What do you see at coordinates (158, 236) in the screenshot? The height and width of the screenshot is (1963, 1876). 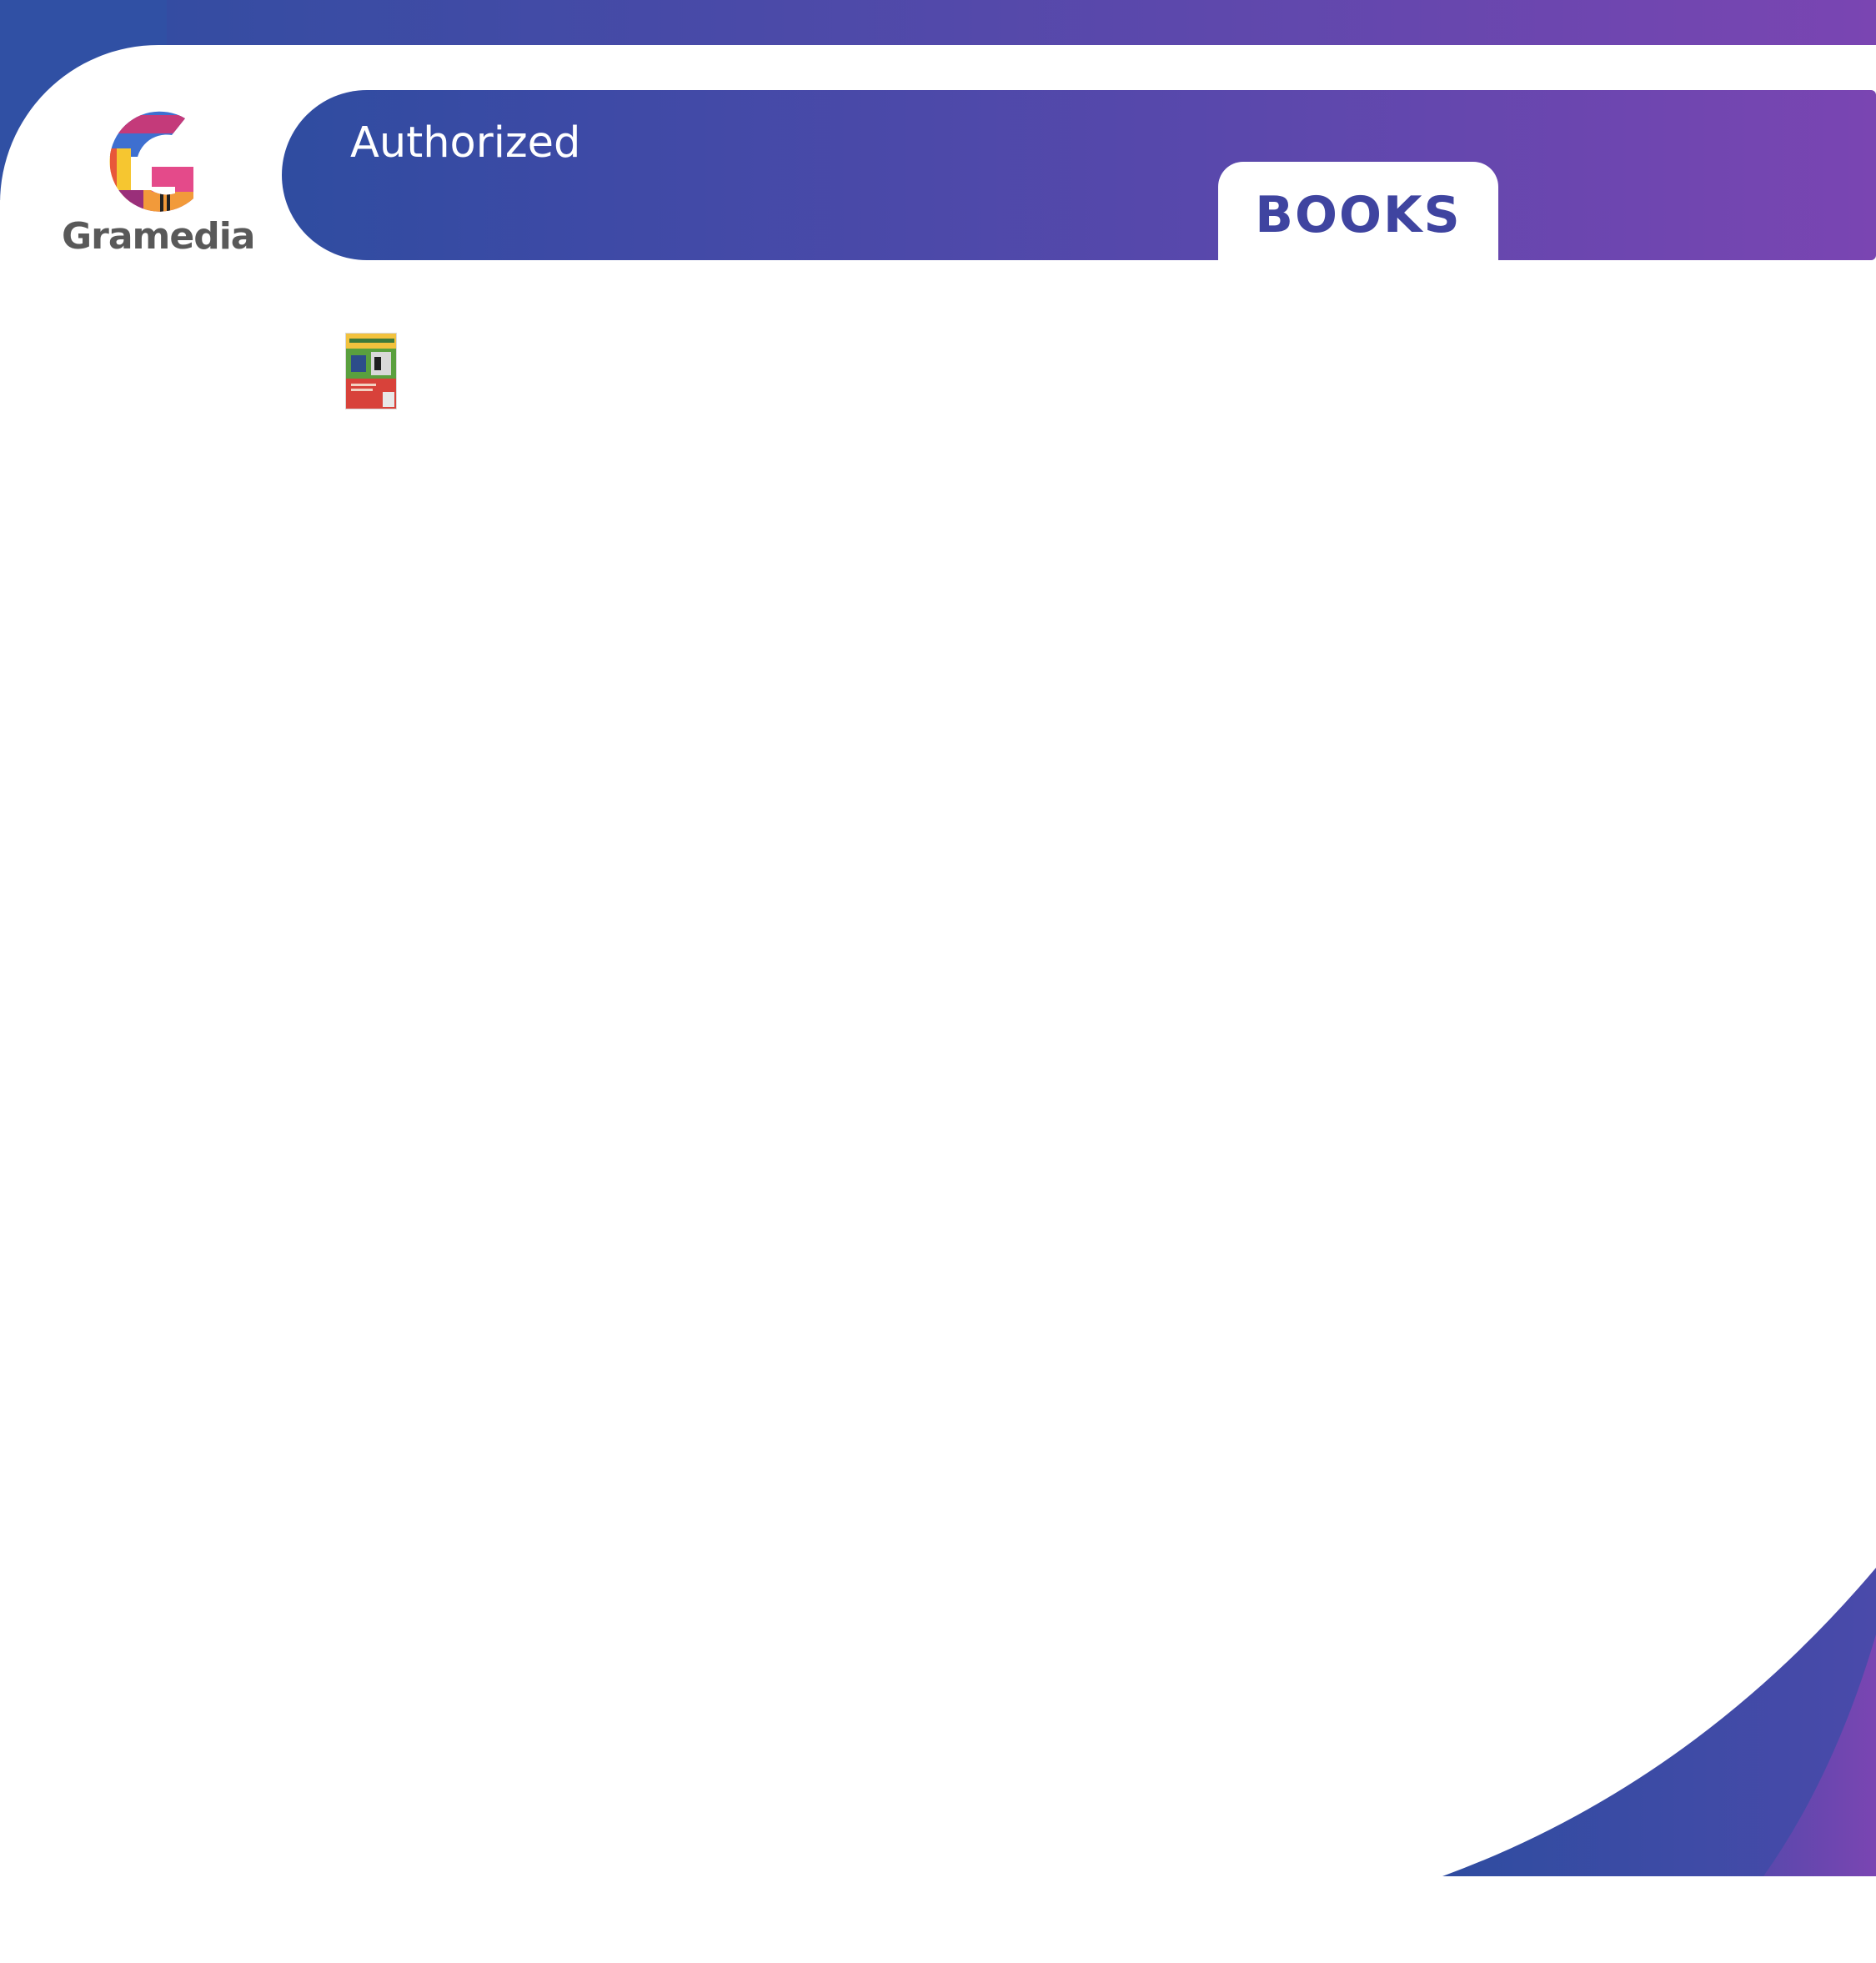 I see `gramedia-wordmark: Gramedia` at bounding box center [158, 236].